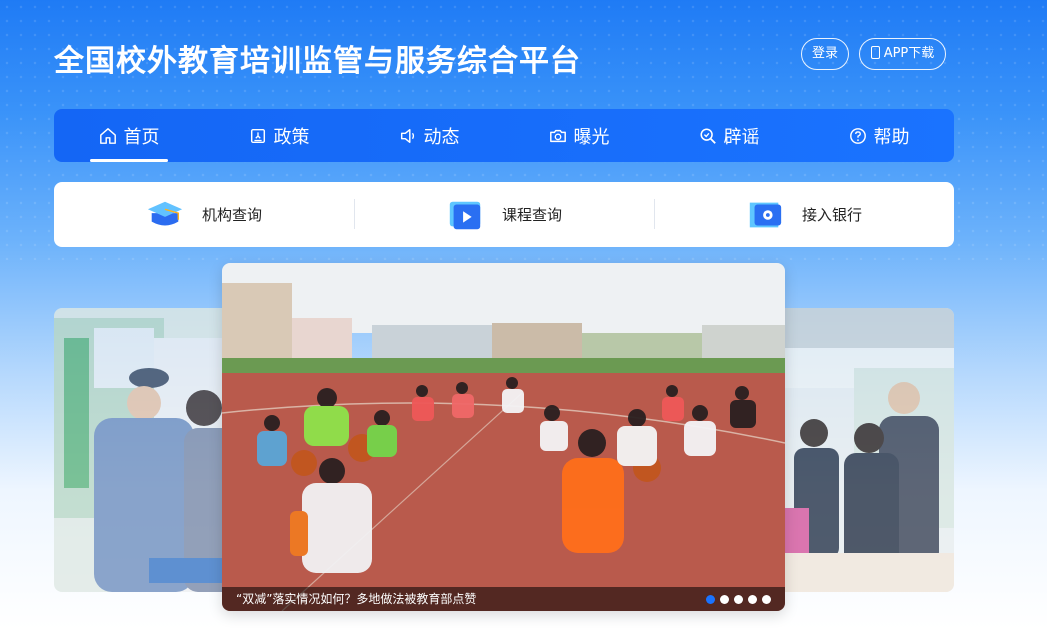 Image resolution: width=1047 pixels, height=629 pixels. What do you see at coordinates (317, 61) in the screenshot?
I see `site-title: 全国校外教育培训监管与服务综合平台` at bounding box center [317, 61].